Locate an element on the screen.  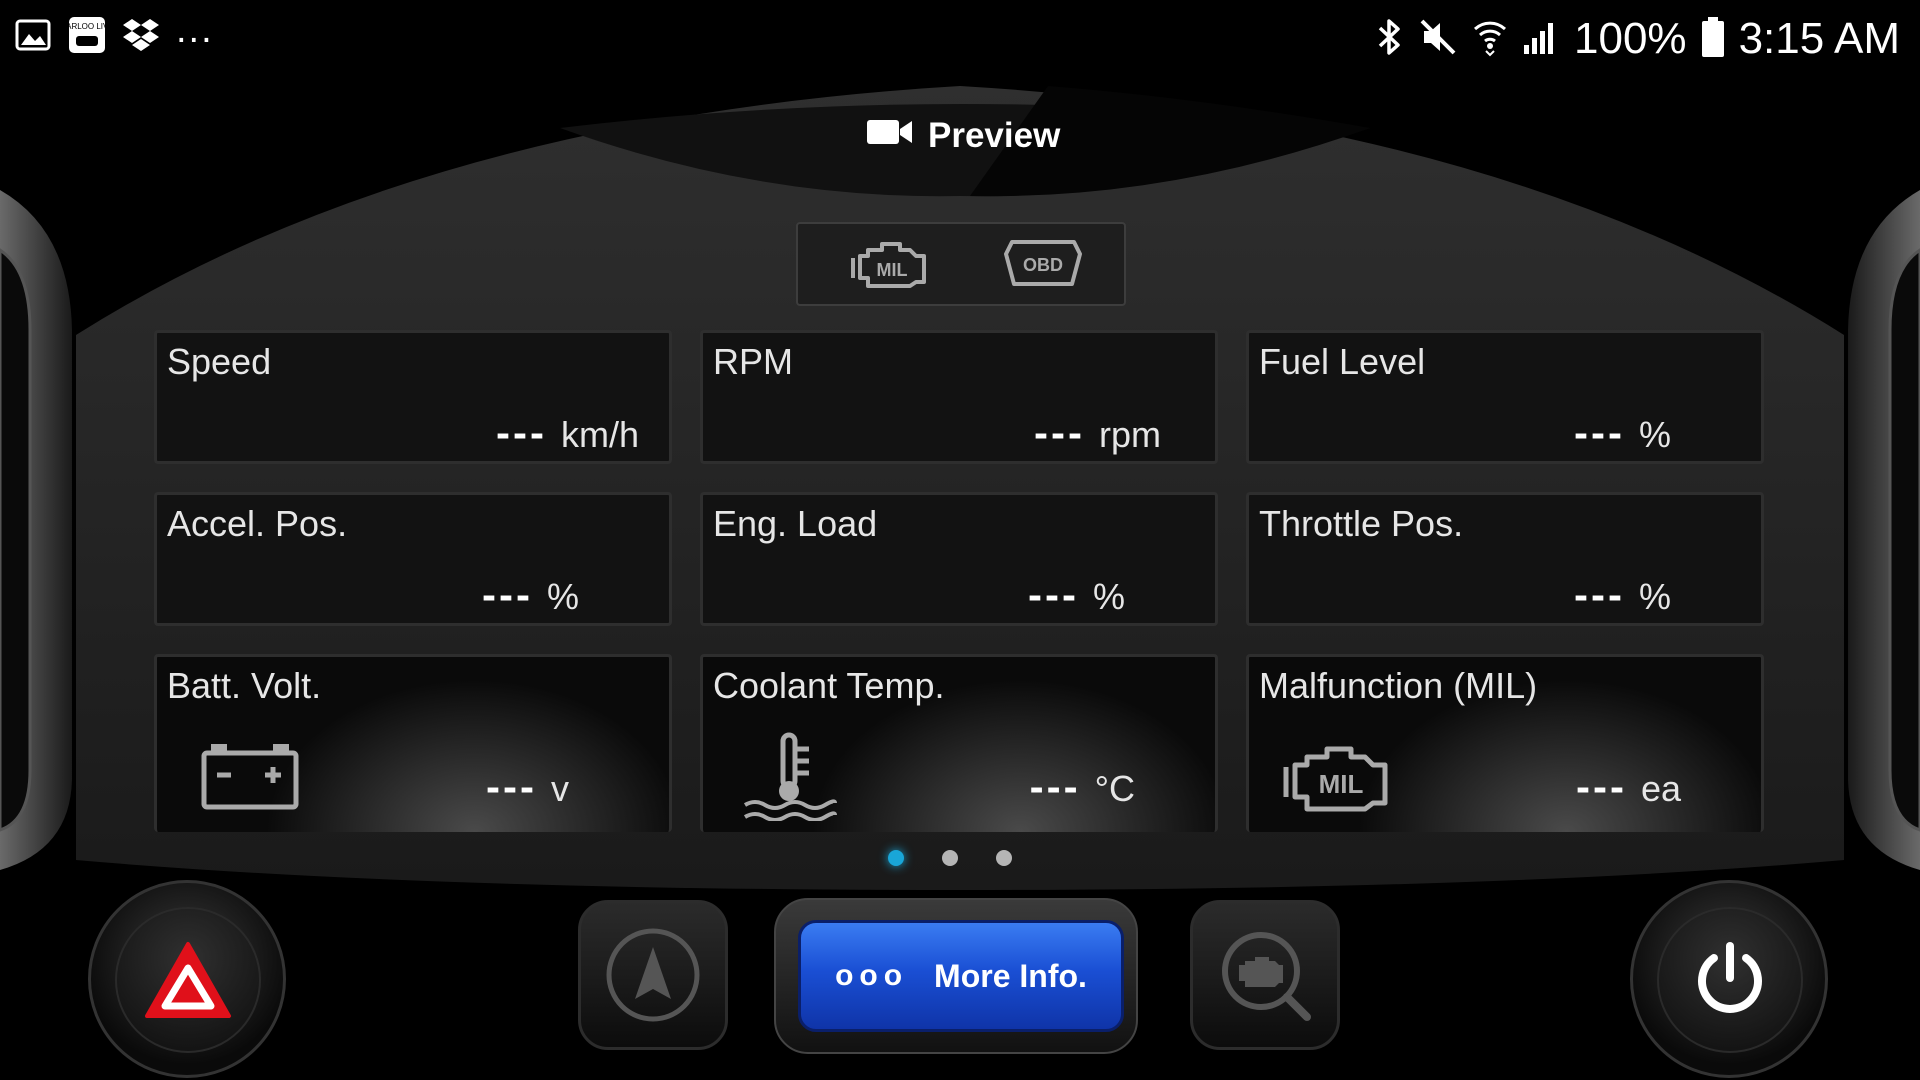
tile-fuel-level: Fuel Level ---% is located at coordinates (1505, 397).